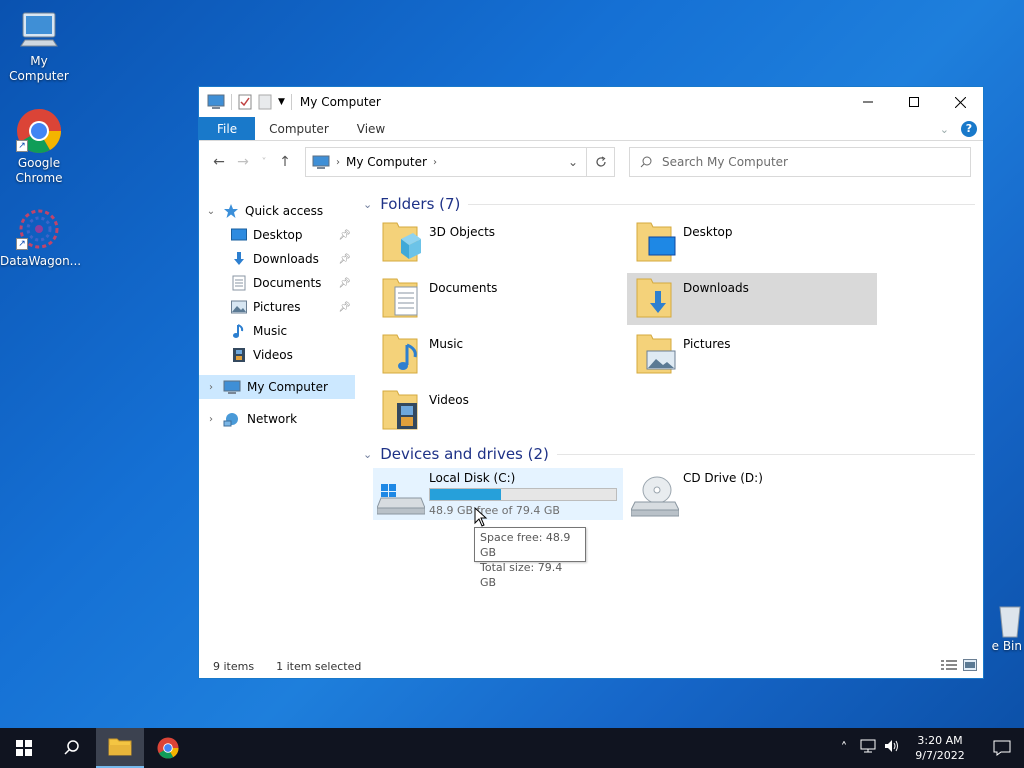 The height and width of the screenshot is (768, 1024). I want to click on tab-computer: Computer, so click(299, 128).